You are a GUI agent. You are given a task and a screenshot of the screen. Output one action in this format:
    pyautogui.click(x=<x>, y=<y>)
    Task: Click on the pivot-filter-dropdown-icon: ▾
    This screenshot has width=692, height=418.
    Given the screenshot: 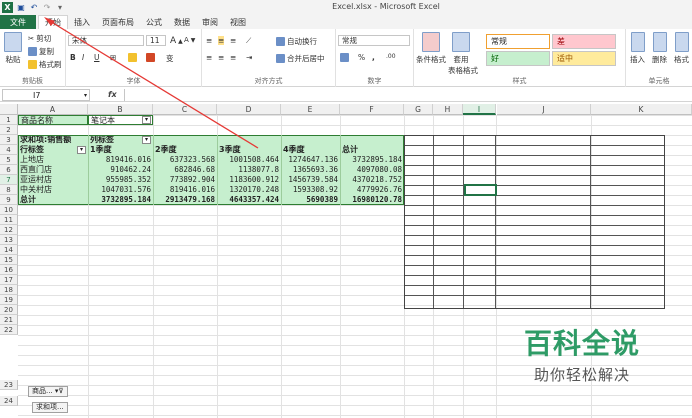 What is the action you would take?
    pyautogui.click(x=146, y=120)
    